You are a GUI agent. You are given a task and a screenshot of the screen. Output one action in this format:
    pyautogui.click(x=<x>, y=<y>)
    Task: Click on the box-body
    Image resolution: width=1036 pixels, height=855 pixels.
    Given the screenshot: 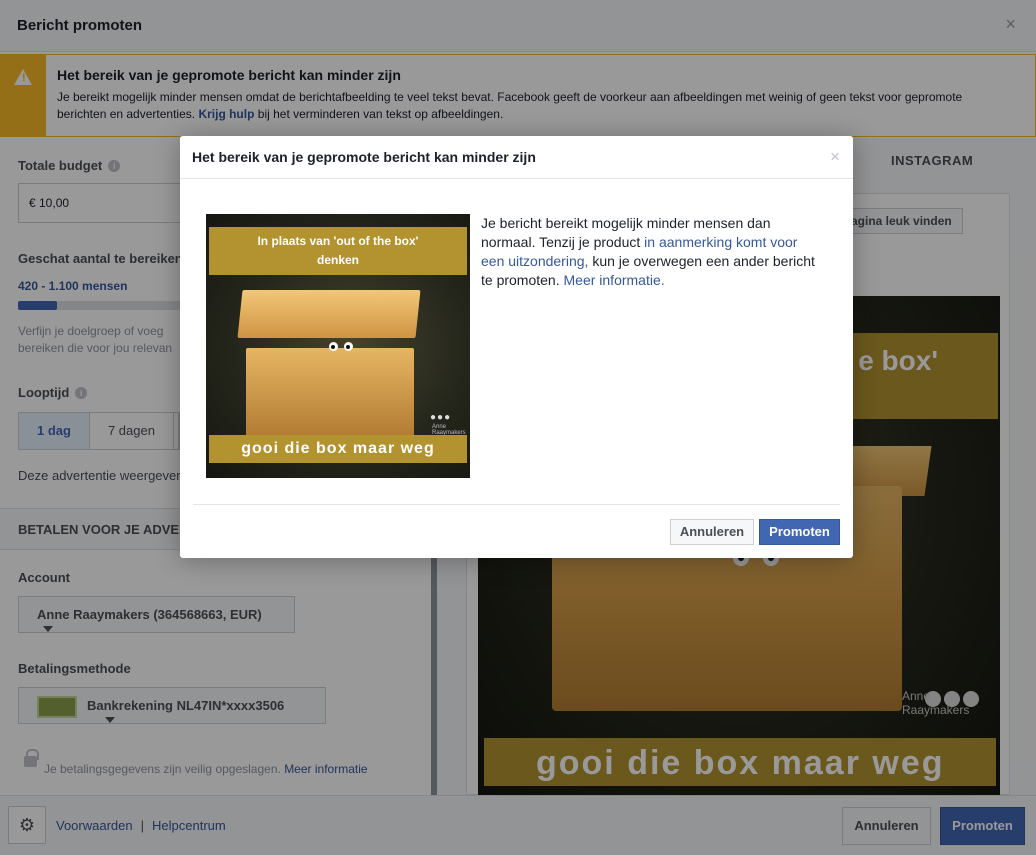 What is the action you would take?
    pyautogui.click(x=330, y=392)
    